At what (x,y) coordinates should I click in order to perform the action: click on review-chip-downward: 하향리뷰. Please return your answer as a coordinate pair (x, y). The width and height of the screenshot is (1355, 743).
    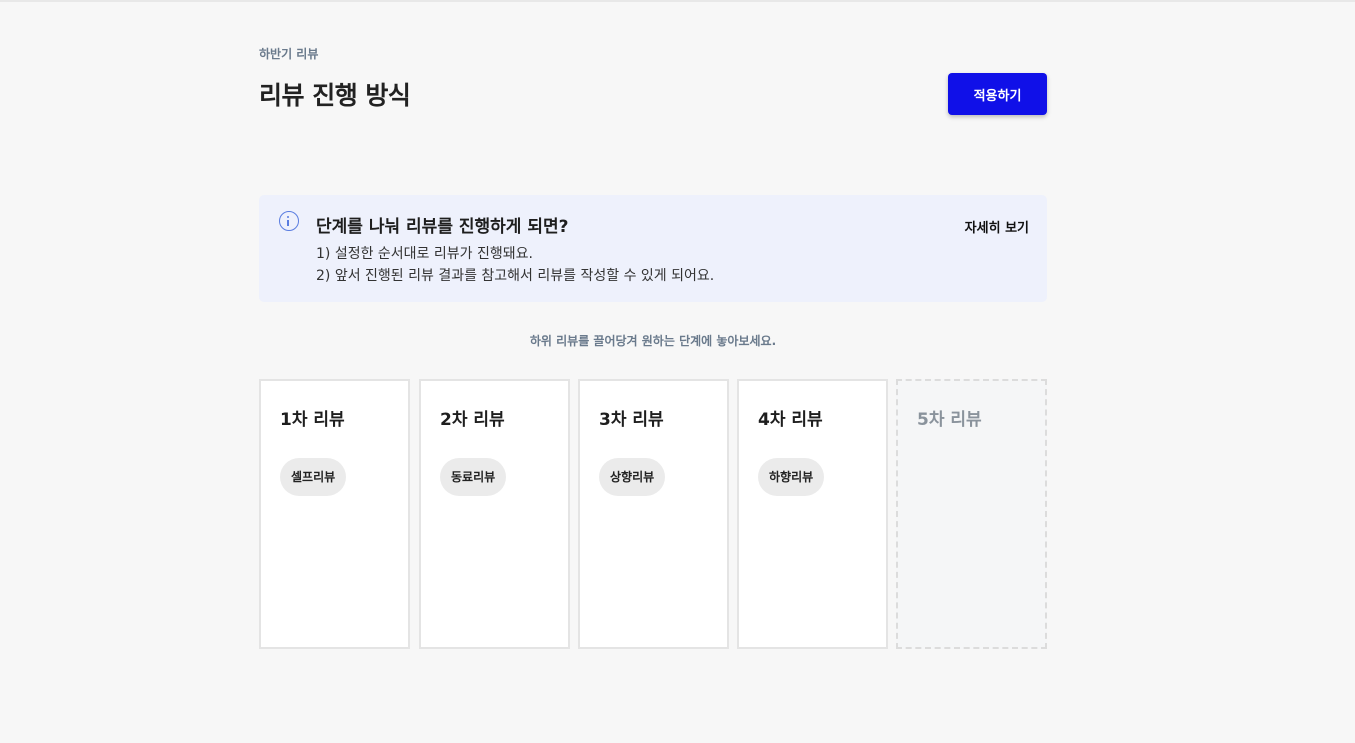
    Looking at the image, I should click on (791, 477).